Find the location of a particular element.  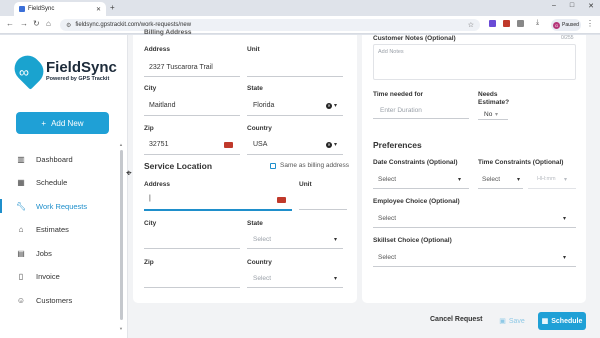

sidebar-item-invoice: ▯ Invoice is located at coordinates (38, 276).